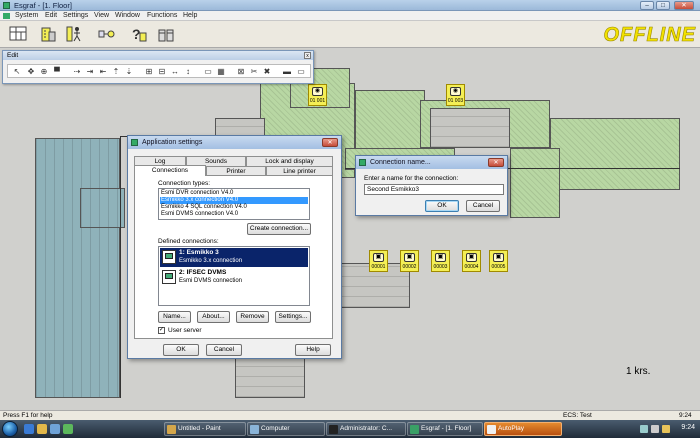  What do you see at coordinates (172, 142) in the screenshot?
I see `dialog-title-text: Application settings` at bounding box center [172, 142].